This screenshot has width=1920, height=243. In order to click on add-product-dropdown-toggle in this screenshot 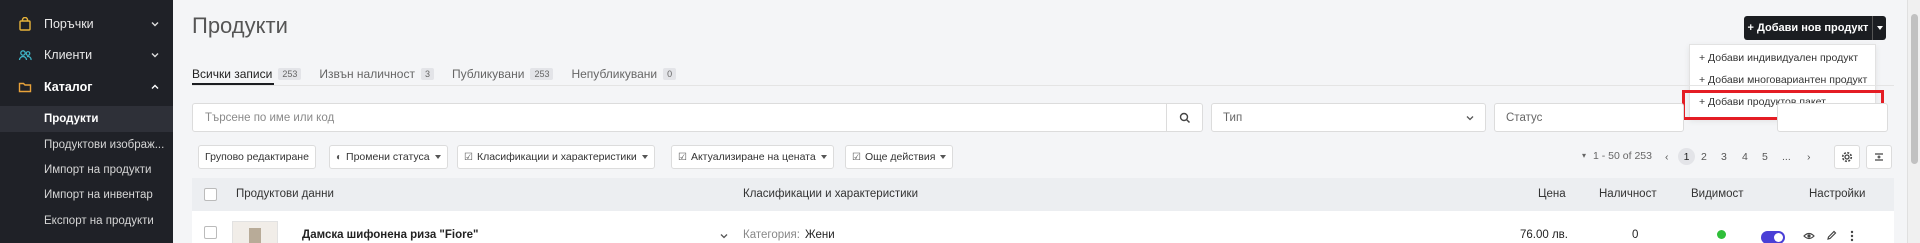, I will do `click(1879, 28)`.